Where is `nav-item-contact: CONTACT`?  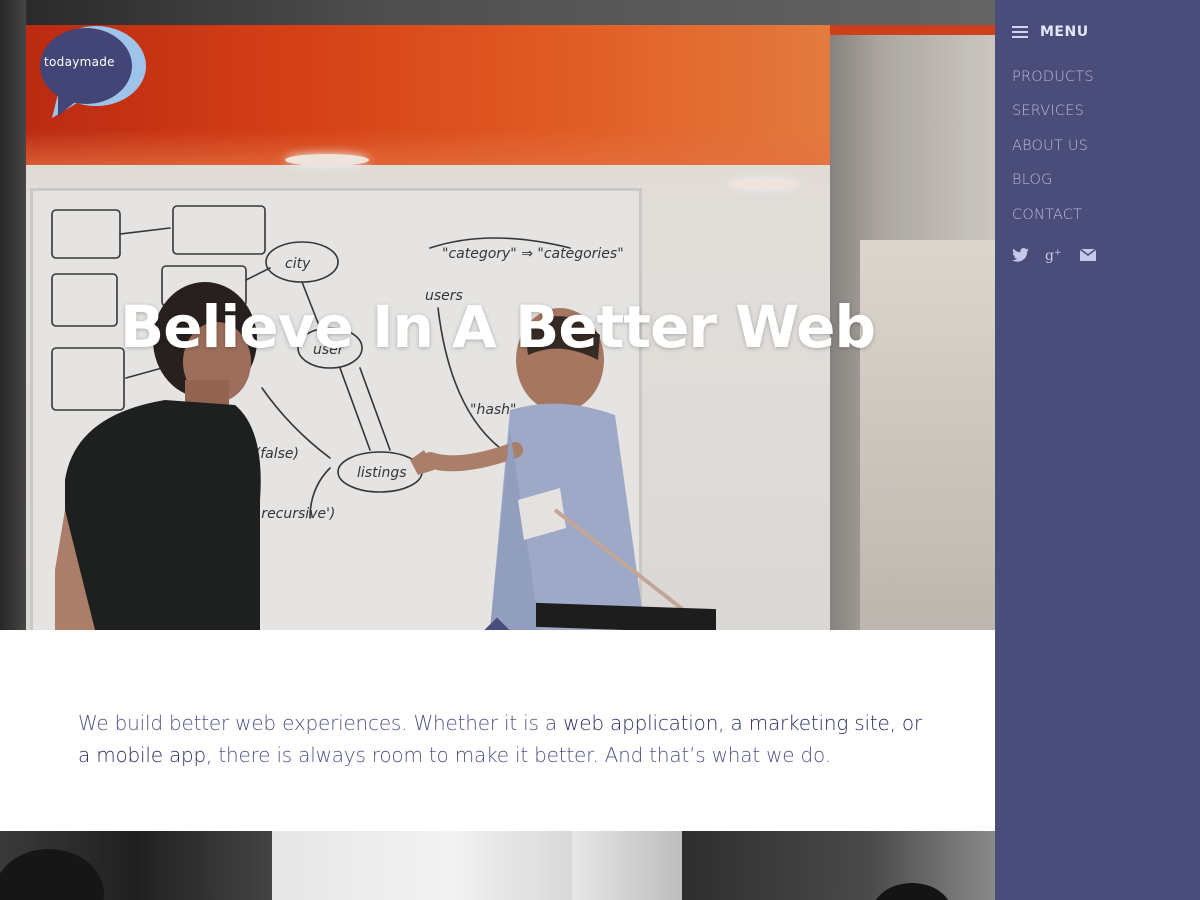 nav-item-contact: CONTACT is located at coordinates (1053, 221).